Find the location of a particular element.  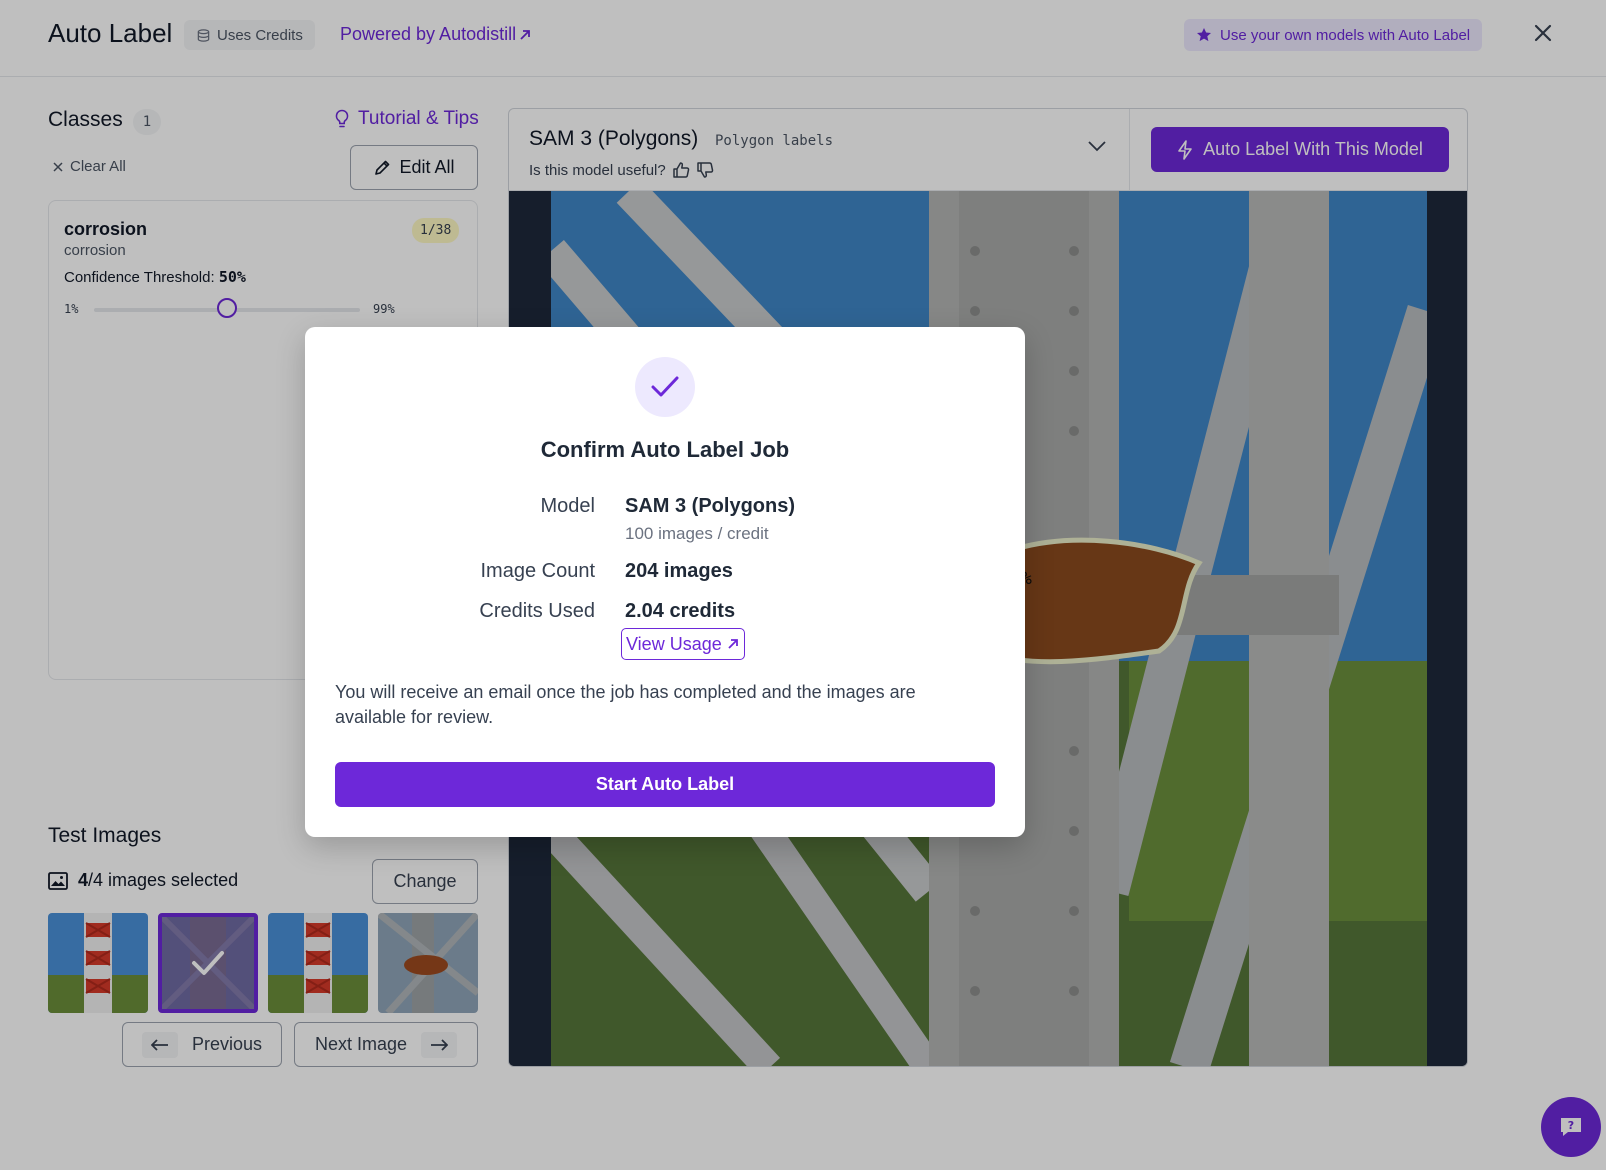

check-circle is located at coordinates (665, 387).